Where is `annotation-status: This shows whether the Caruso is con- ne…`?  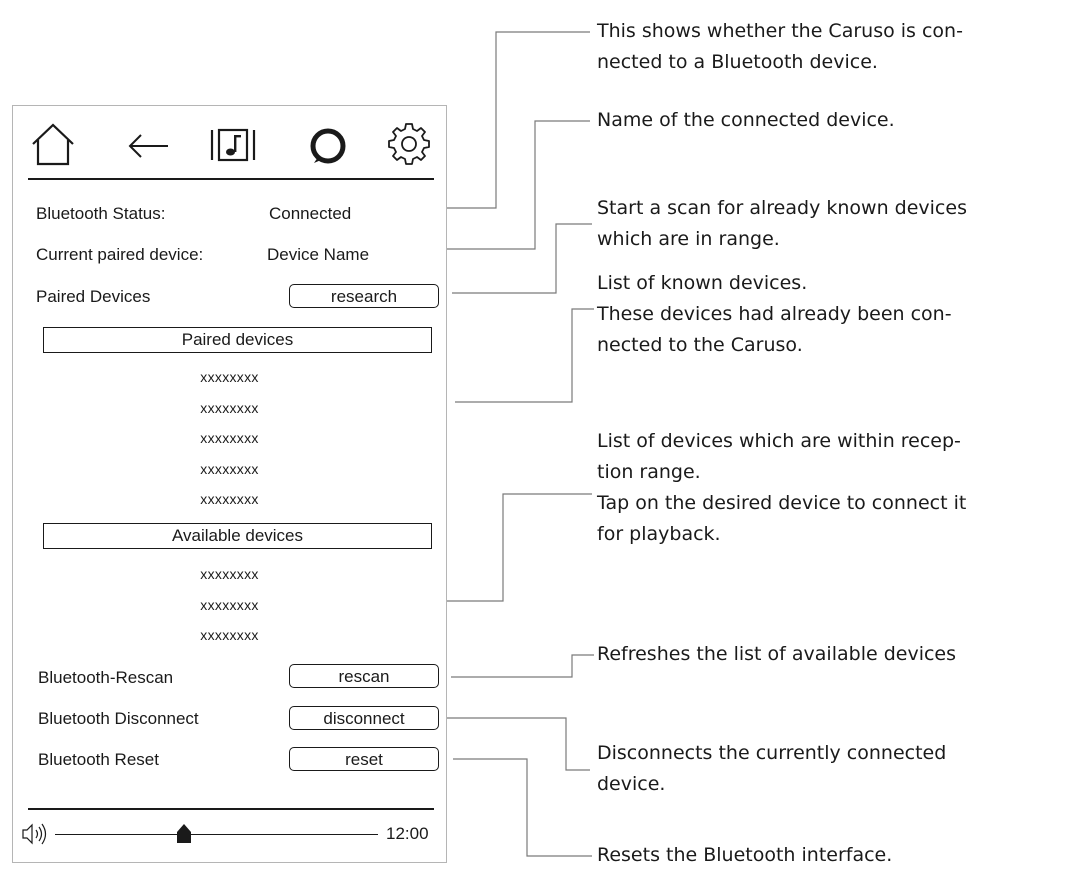 annotation-status: This shows whether the Caruso is con- ne… is located at coordinates (780, 46).